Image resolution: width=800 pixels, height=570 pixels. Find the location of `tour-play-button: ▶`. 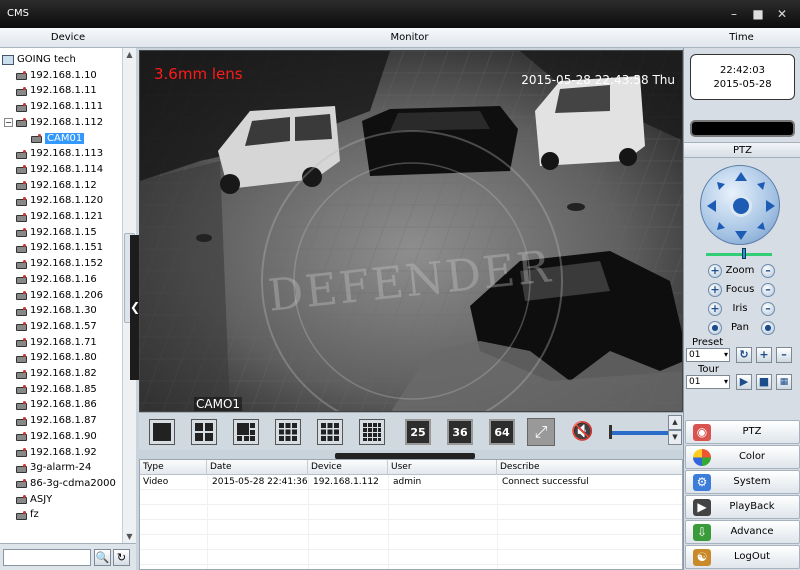

tour-play-button: ▶ is located at coordinates (744, 382).